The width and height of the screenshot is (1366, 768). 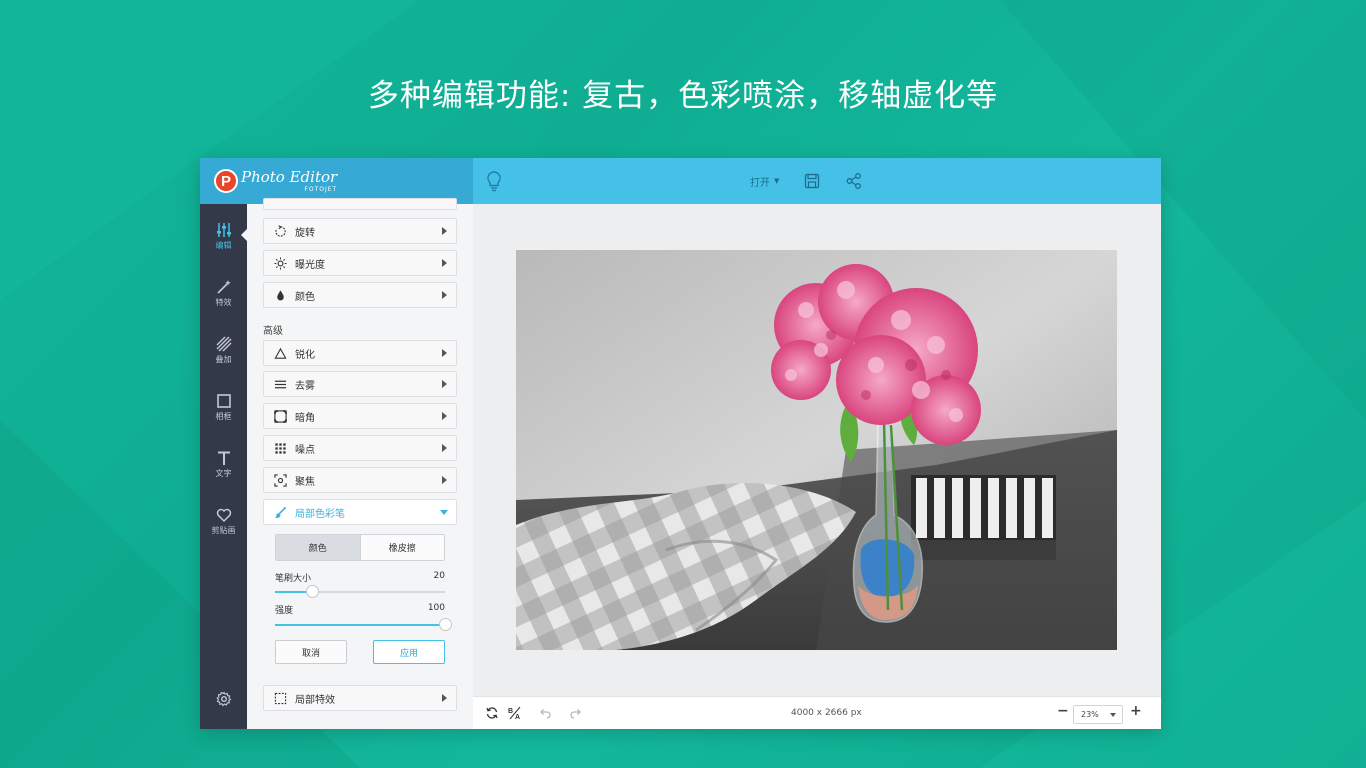 I want to click on overlay-stripes-icon, so click(x=223, y=343).